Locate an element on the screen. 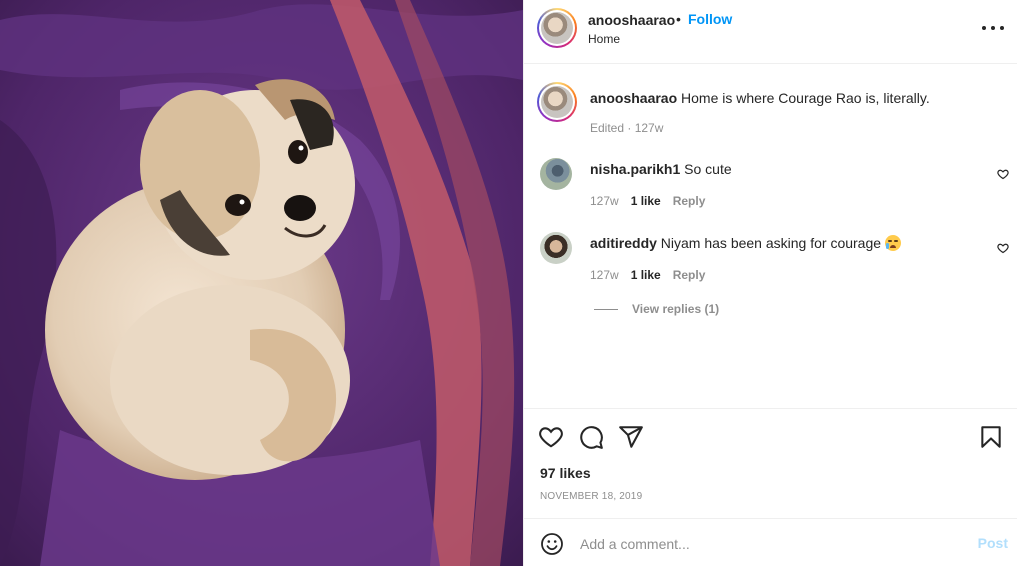  crying-face-emoji-icon is located at coordinates (892, 243).